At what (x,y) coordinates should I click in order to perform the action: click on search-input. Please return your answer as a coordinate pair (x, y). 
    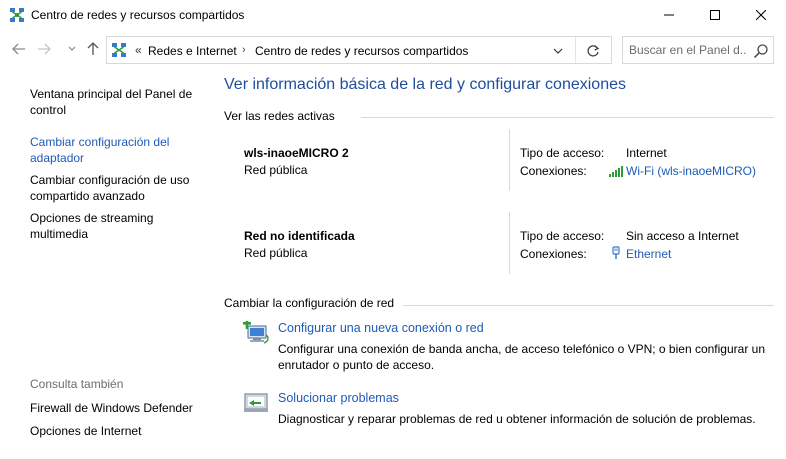
    Looking at the image, I should click on (688, 50).